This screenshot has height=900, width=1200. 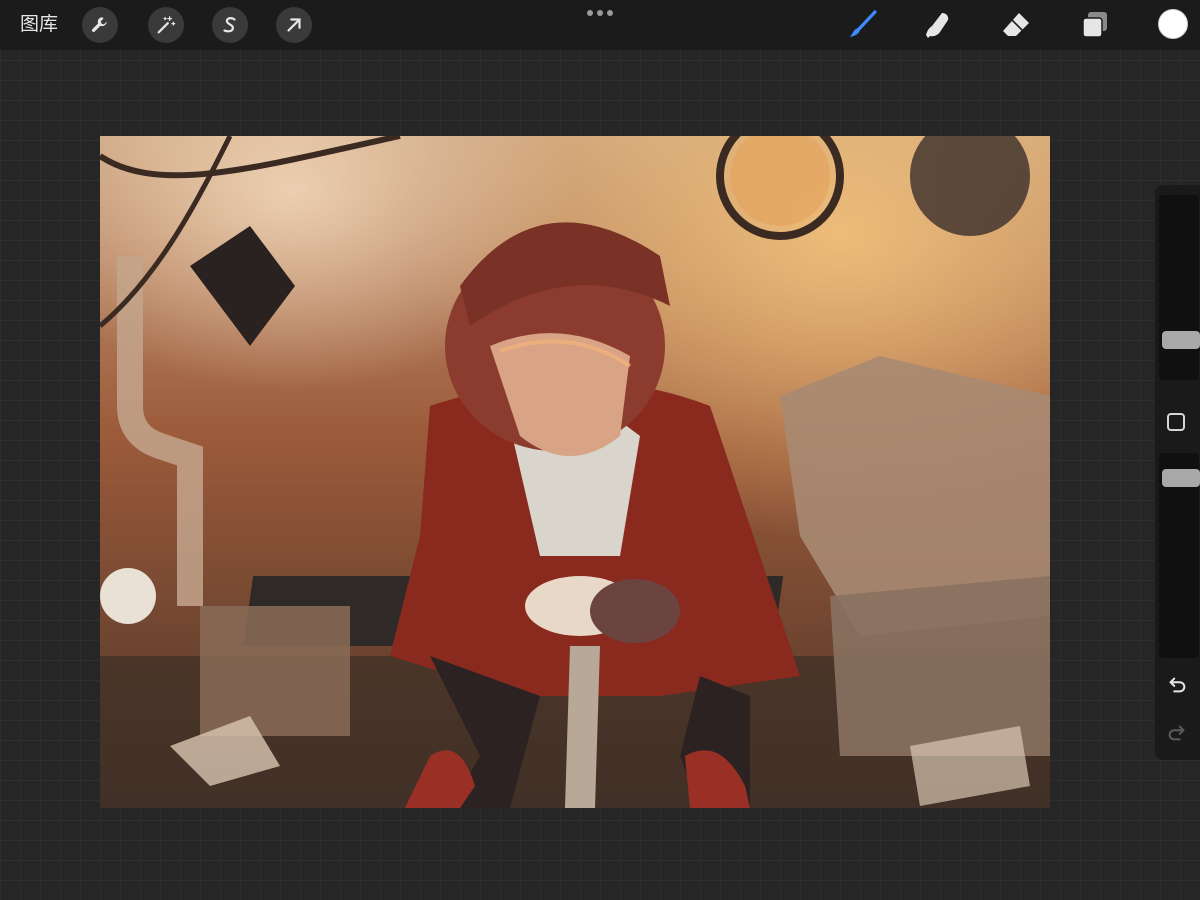 I want to click on redo-button, so click(x=1177, y=733).